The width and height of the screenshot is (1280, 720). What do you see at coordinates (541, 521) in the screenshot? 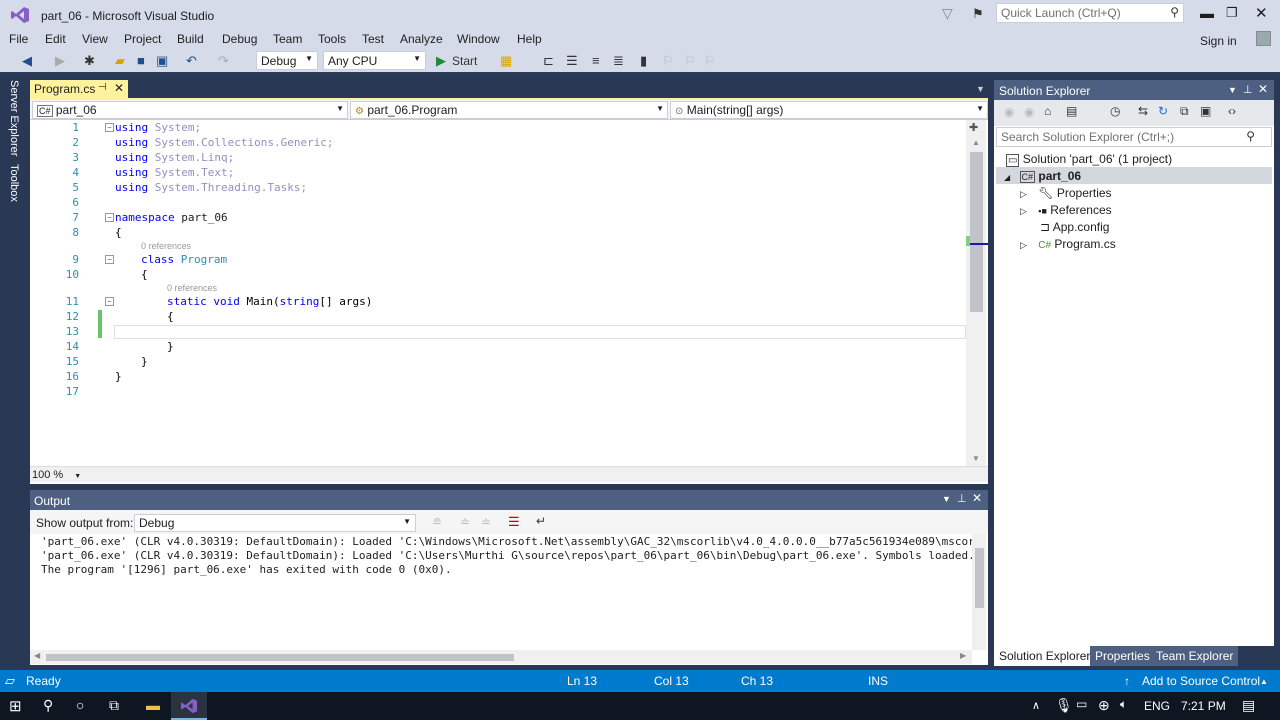
I see `toggle-word-wrap-icon: ↵` at bounding box center [541, 521].